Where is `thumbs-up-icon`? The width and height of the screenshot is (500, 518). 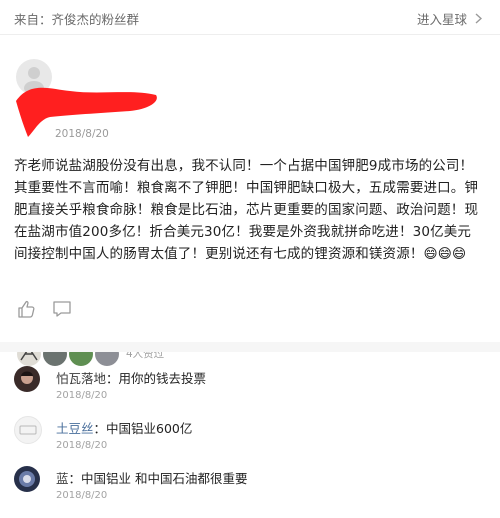 thumbs-up-icon is located at coordinates (26, 309).